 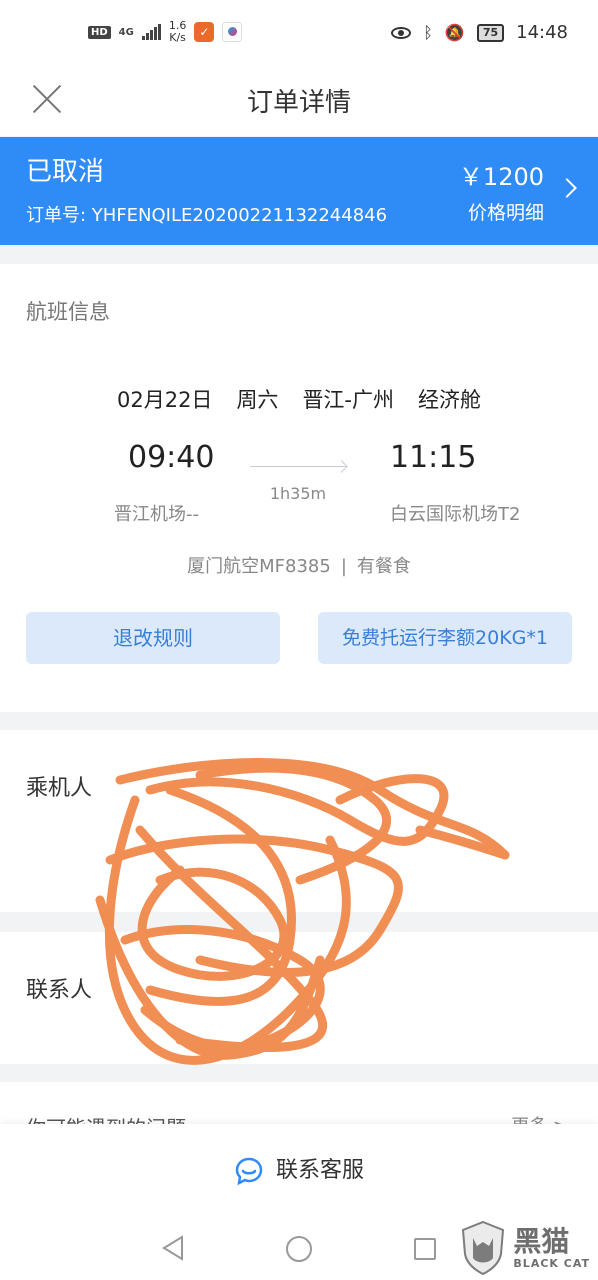 What do you see at coordinates (425, 1249) in the screenshot?
I see `recent-apps-icon` at bounding box center [425, 1249].